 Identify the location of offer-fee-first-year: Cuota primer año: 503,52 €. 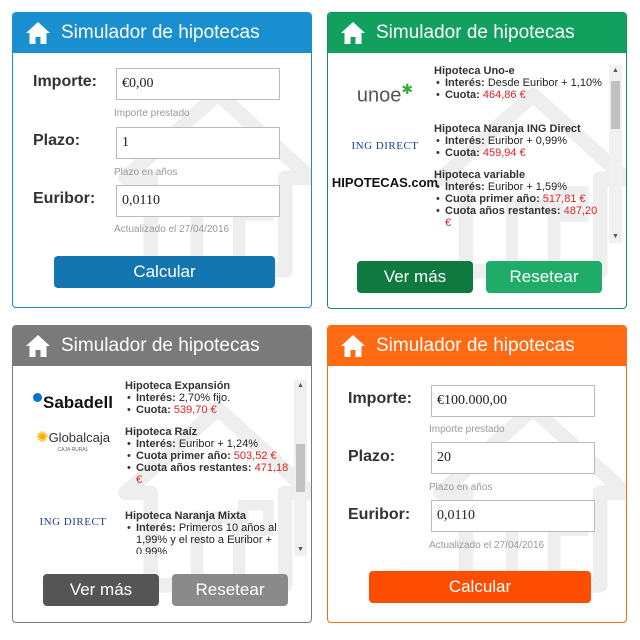
(207, 456).